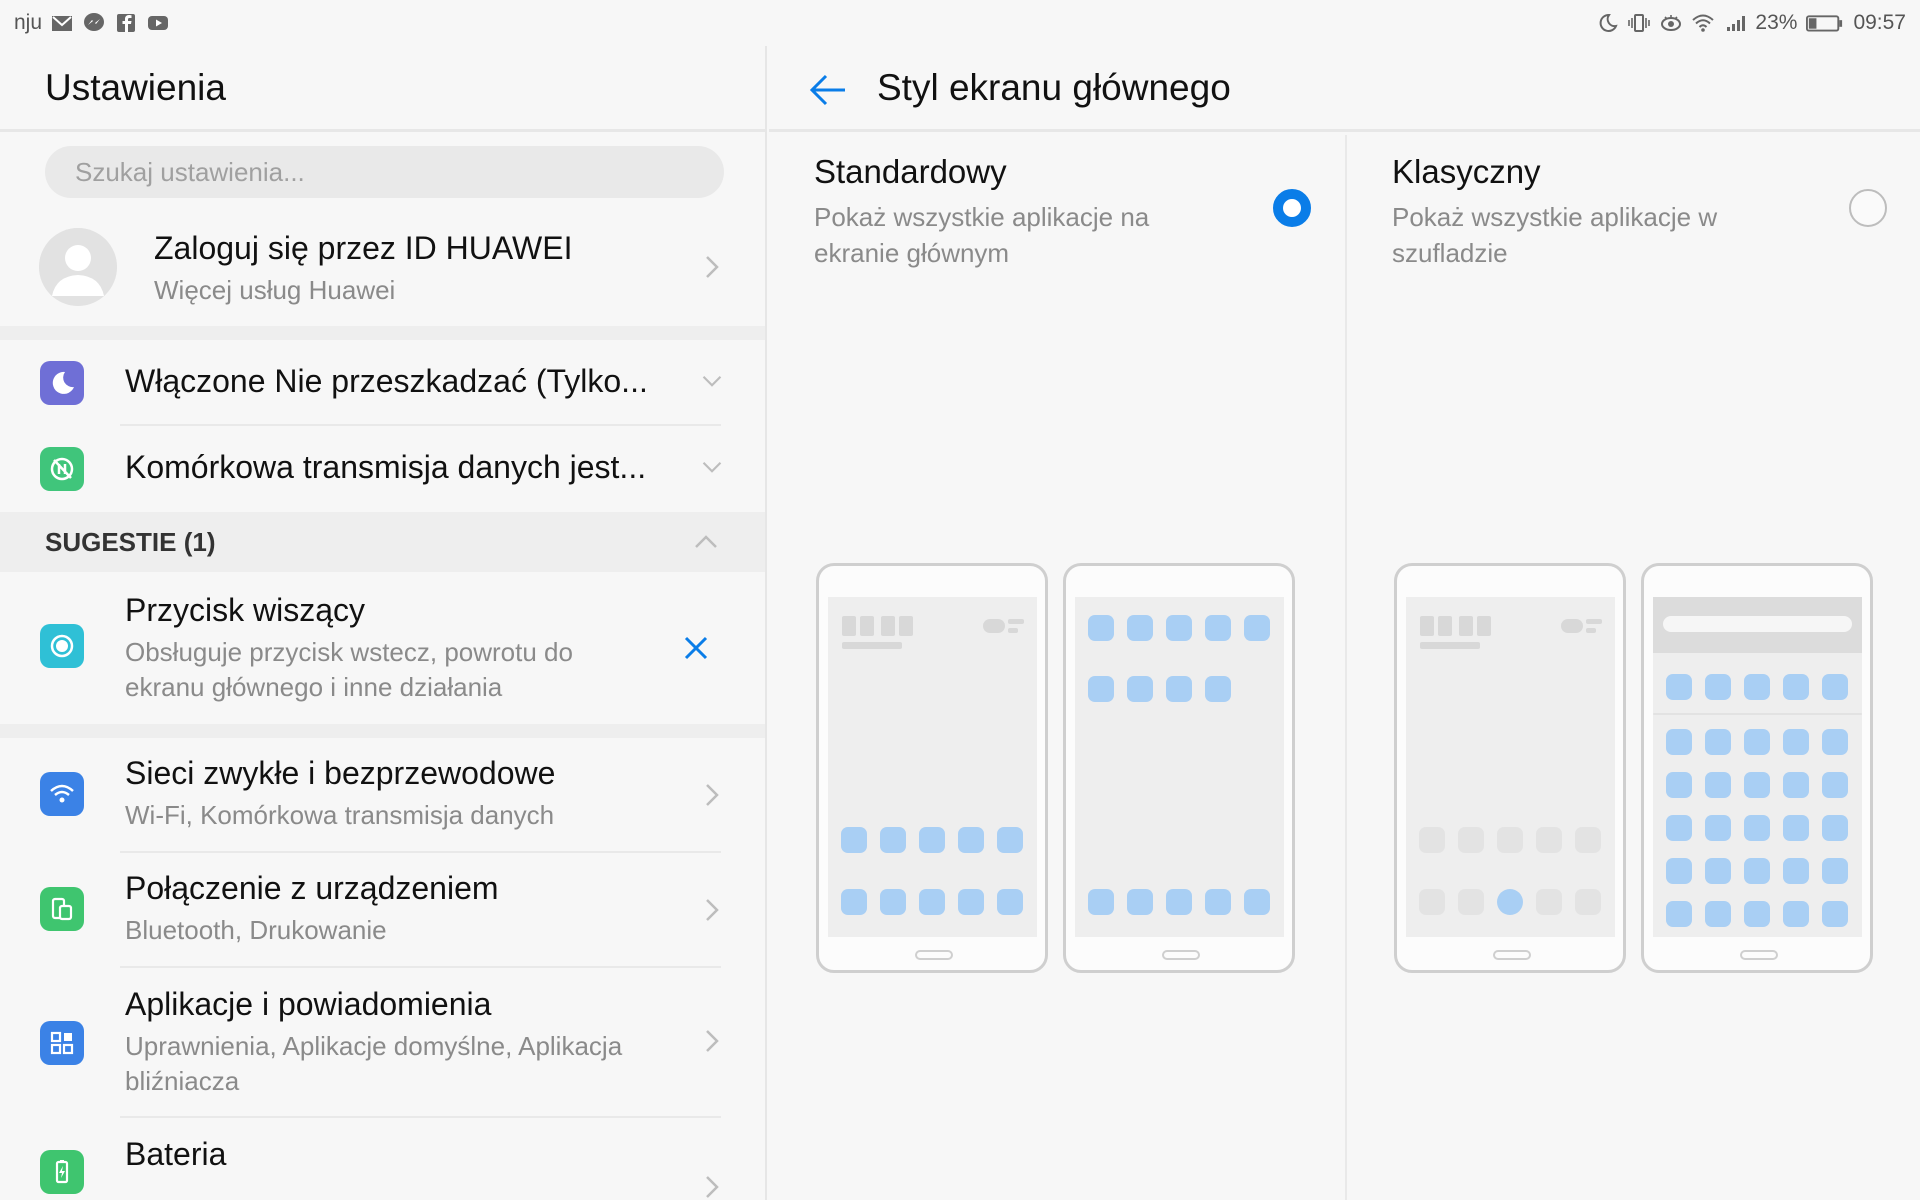  I want to click on status-bar: nju 23% 09:57, so click(960, 23).